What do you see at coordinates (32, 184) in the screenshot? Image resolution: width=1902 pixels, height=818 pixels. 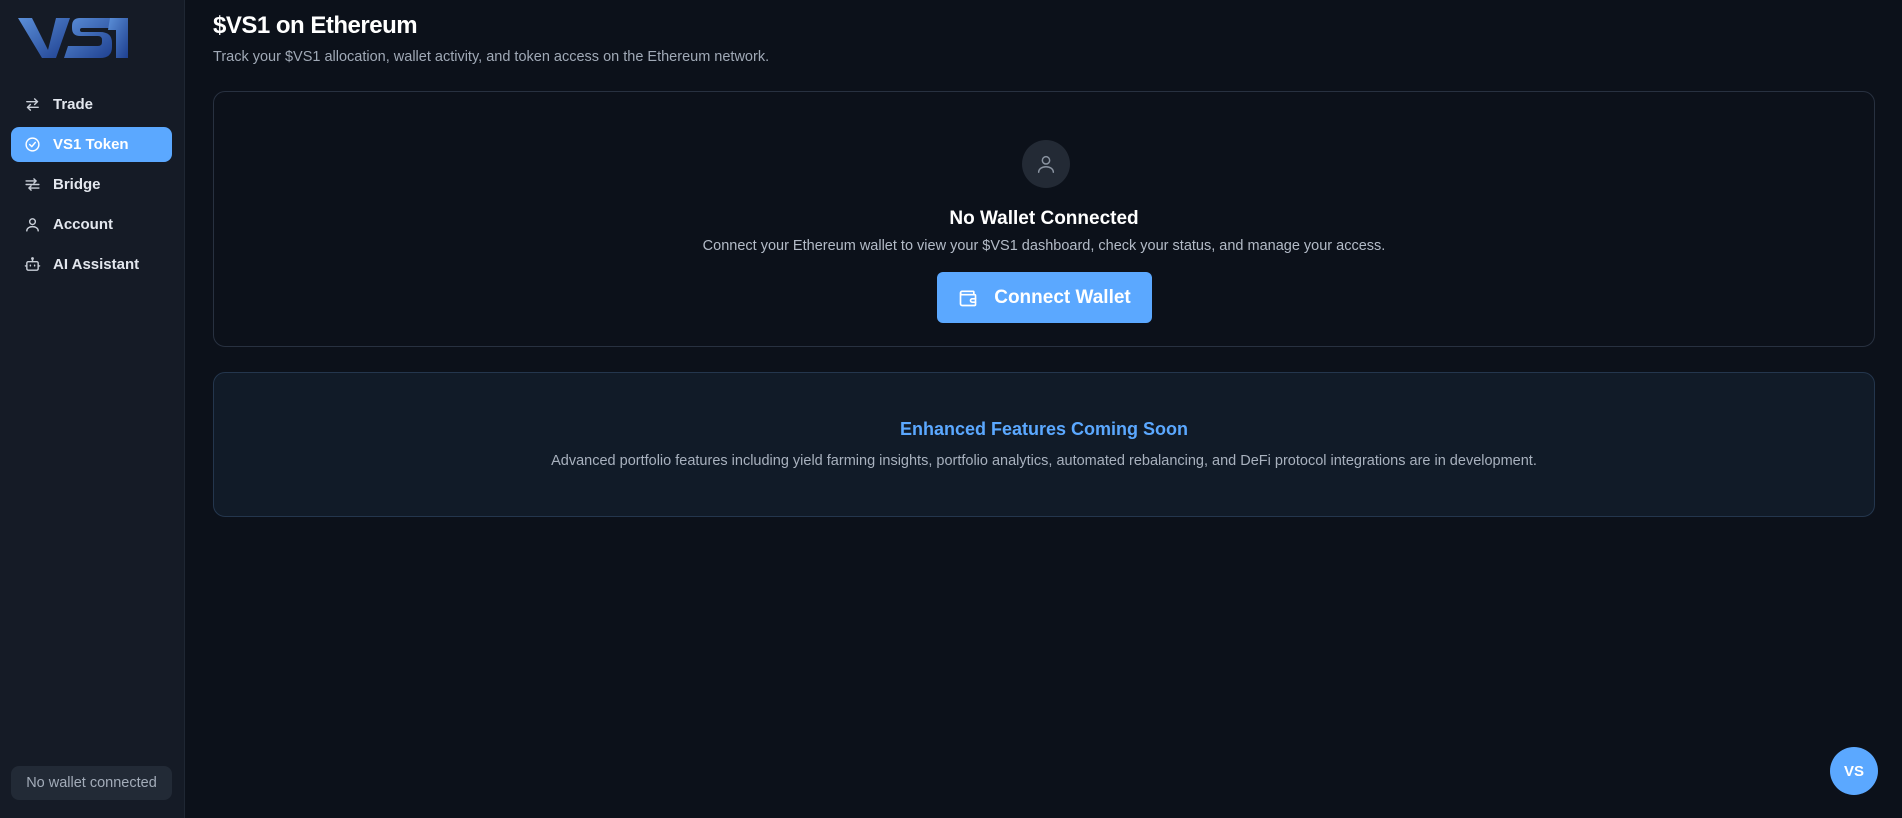 I see `bridge-arrows-icon` at bounding box center [32, 184].